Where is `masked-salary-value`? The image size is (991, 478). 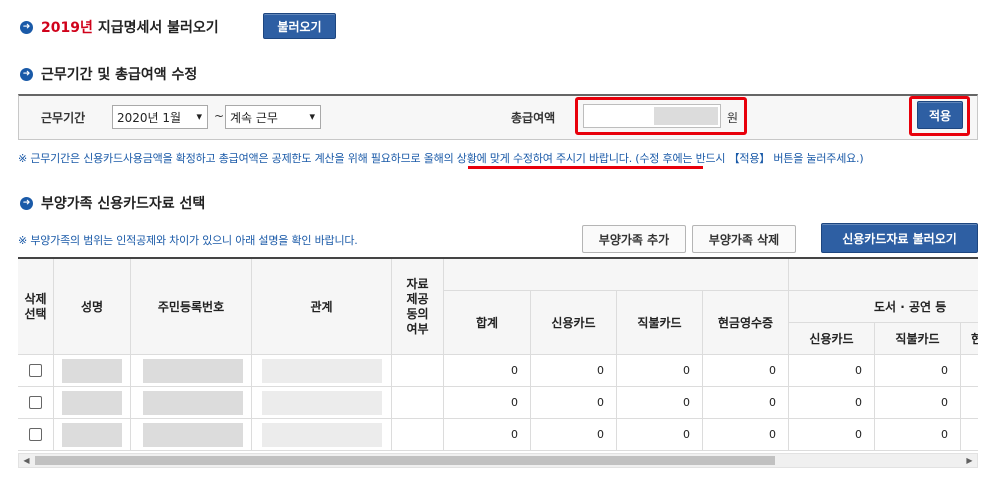
masked-salary-value is located at coordinates (686, 116).